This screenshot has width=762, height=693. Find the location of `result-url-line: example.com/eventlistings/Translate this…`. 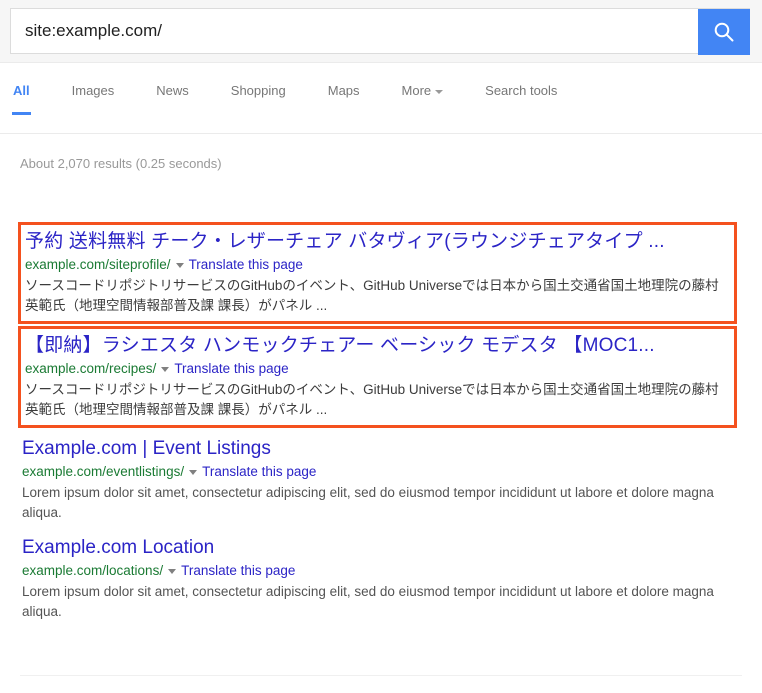

result-url-line: example.com/eventlistings/Translate this… is located at coordinates (382, 471).